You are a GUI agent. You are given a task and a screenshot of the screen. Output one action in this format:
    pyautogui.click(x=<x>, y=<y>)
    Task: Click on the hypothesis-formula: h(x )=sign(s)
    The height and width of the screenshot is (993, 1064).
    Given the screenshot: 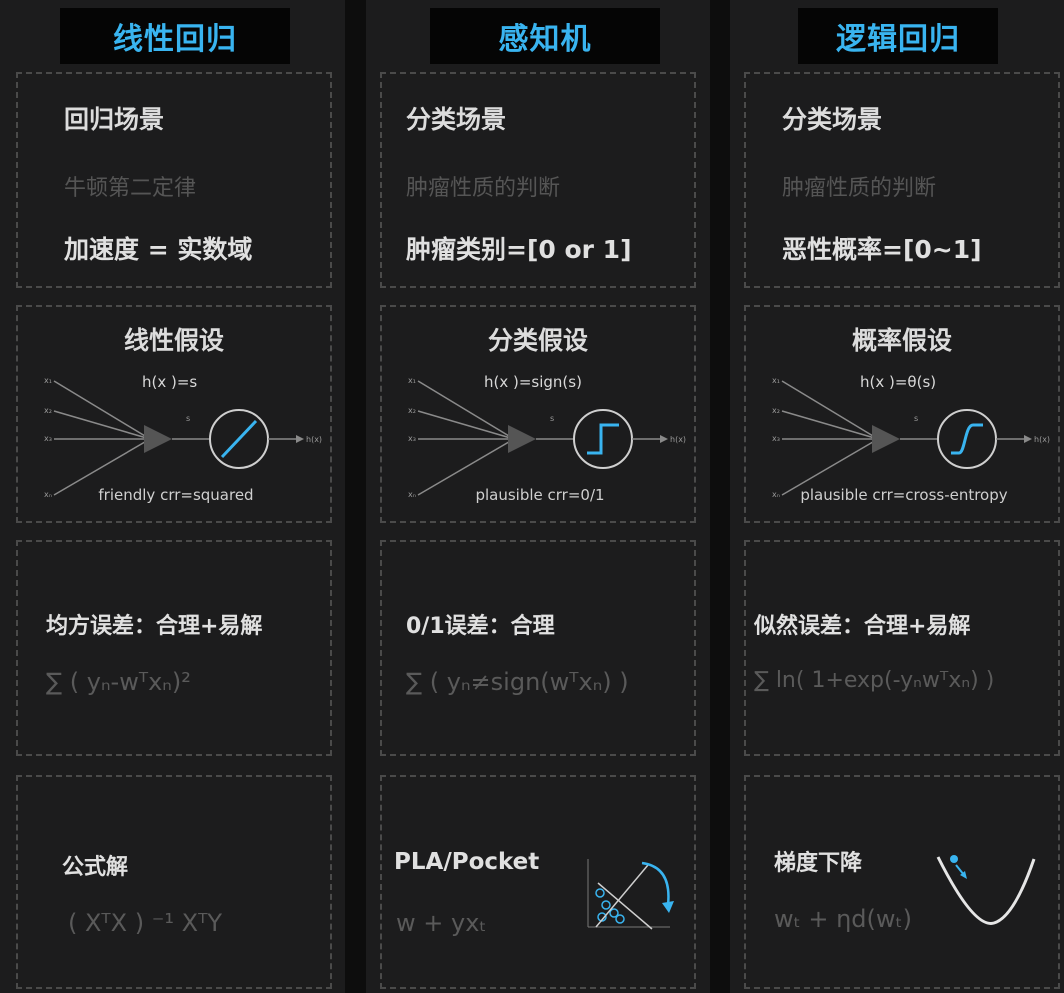 What is the action you would take?
    pyautogui.click(x=533, y=382)
    